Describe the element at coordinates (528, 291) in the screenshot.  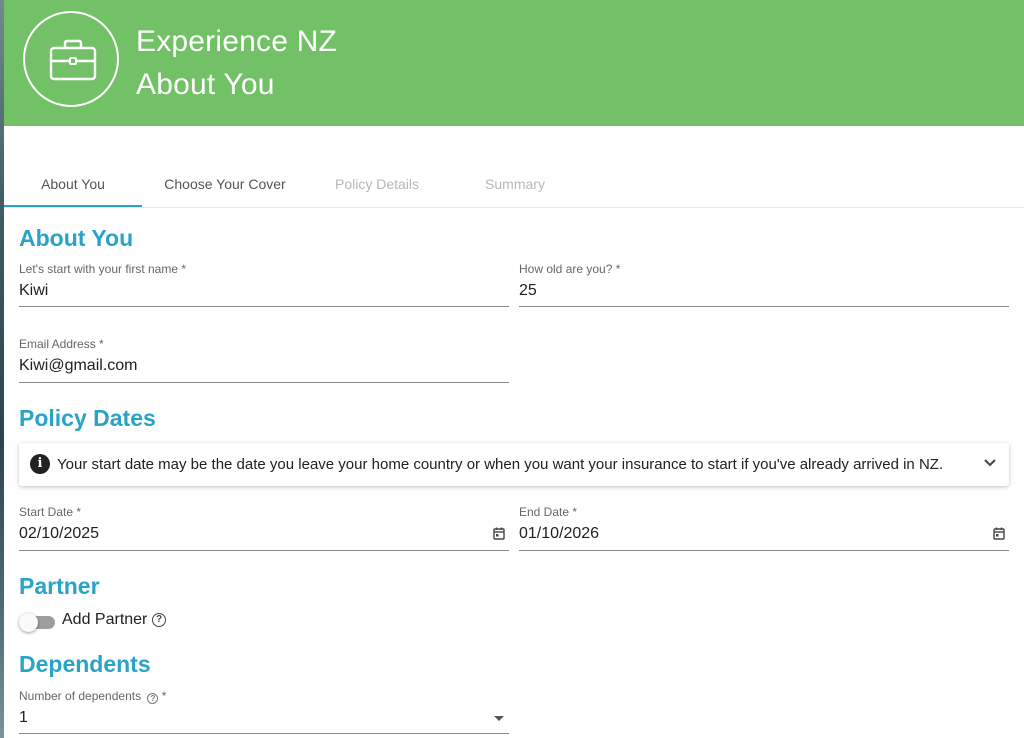
I see `age-value: 25` at that location.